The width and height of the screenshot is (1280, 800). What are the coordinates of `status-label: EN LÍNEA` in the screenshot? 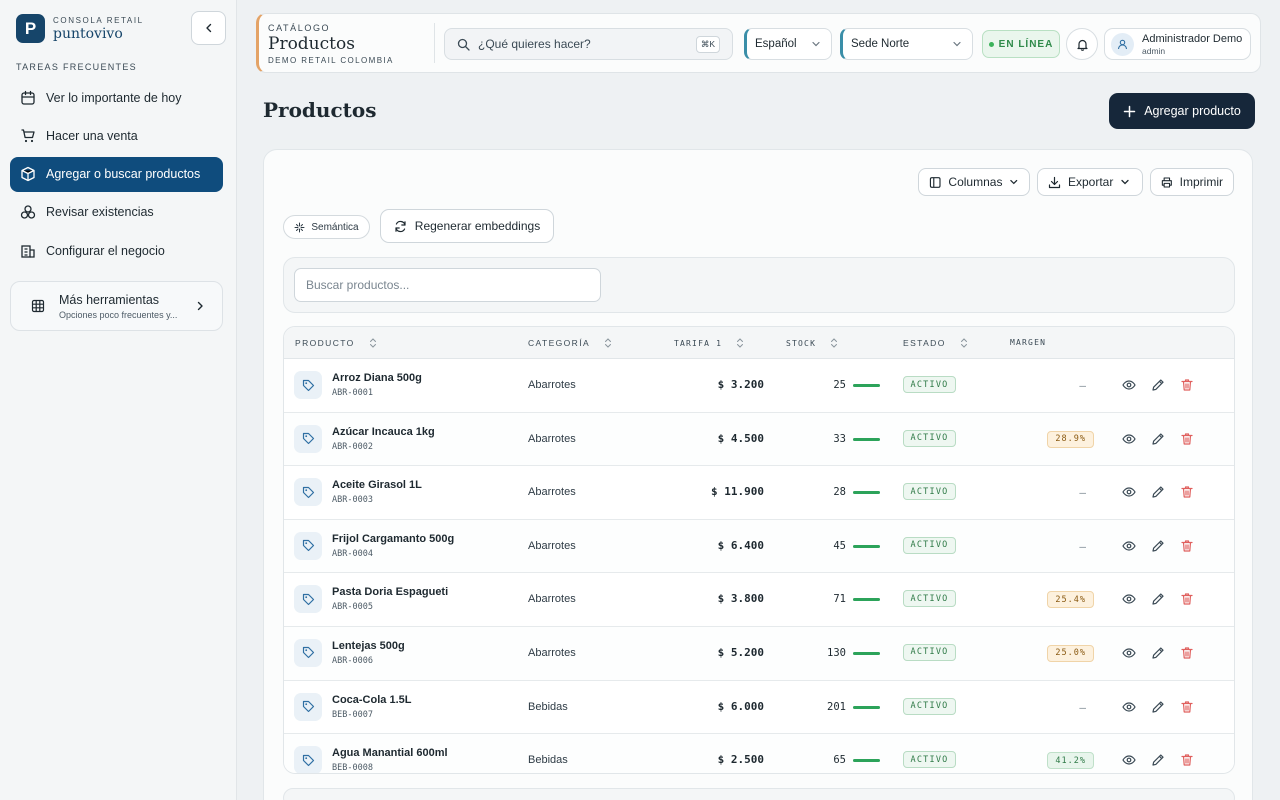 It's located at (1026, 44).